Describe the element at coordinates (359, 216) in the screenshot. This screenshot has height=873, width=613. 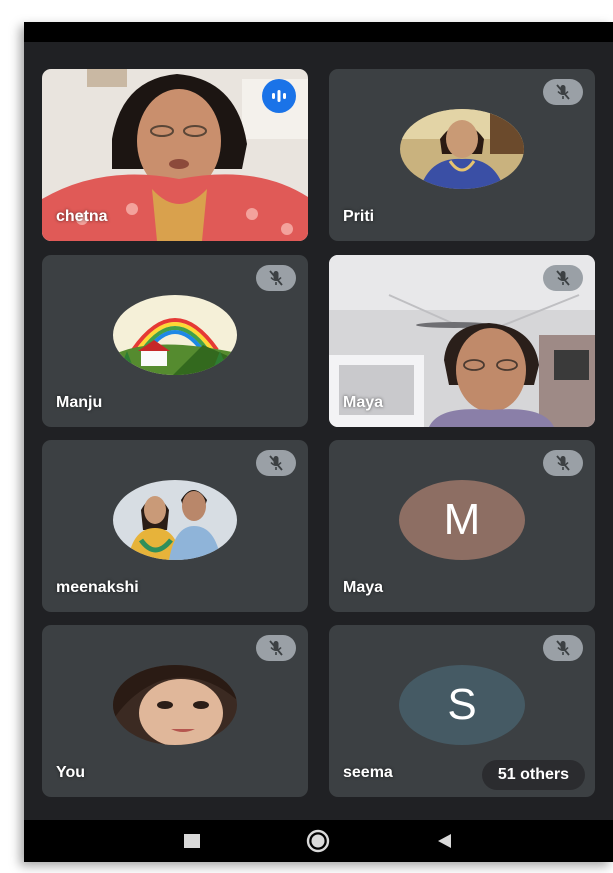
I see `participant-name: Priti` at that location.